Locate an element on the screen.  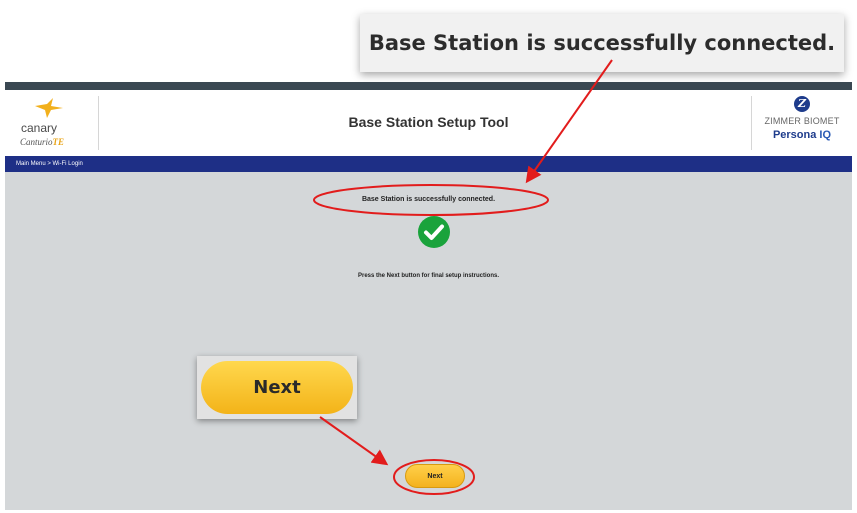
zimmer-z-icon: Z is located at coordinates (802, 104).